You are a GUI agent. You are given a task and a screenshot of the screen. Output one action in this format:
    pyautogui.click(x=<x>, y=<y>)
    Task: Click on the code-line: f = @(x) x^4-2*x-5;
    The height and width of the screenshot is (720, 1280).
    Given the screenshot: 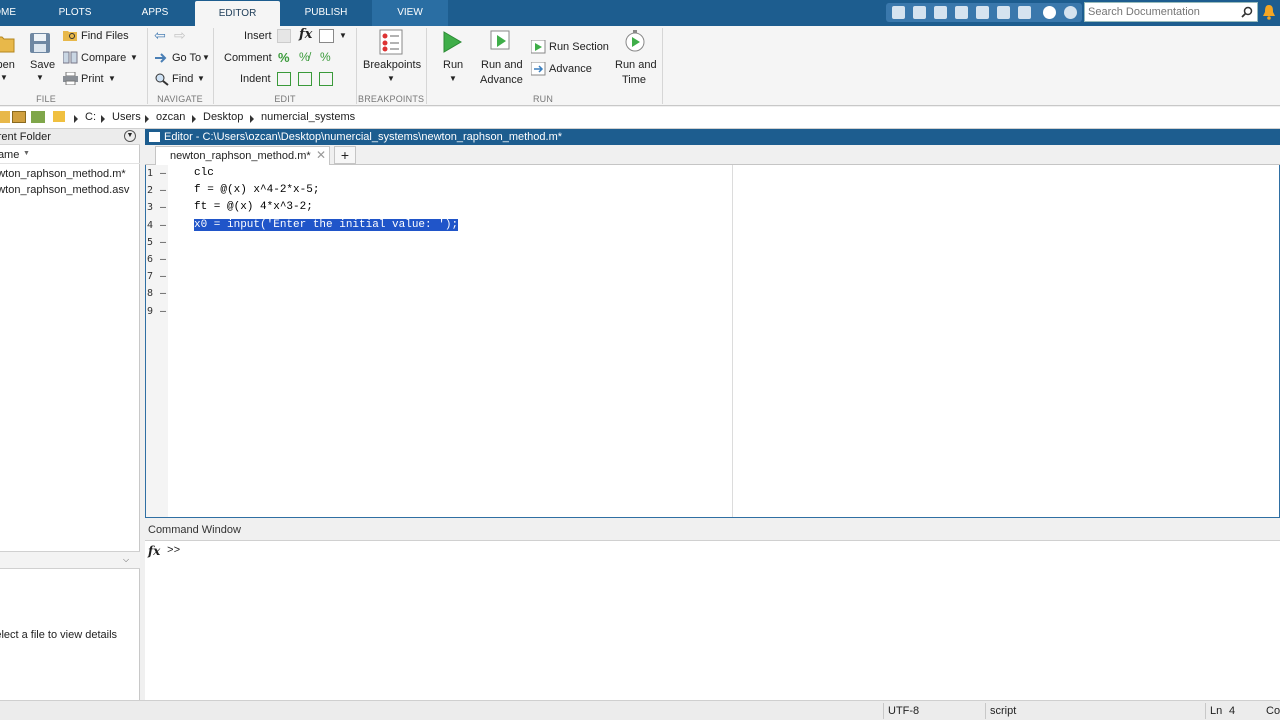 What is the action you would take?
    pyautogui.click(x=256, y=190)
    